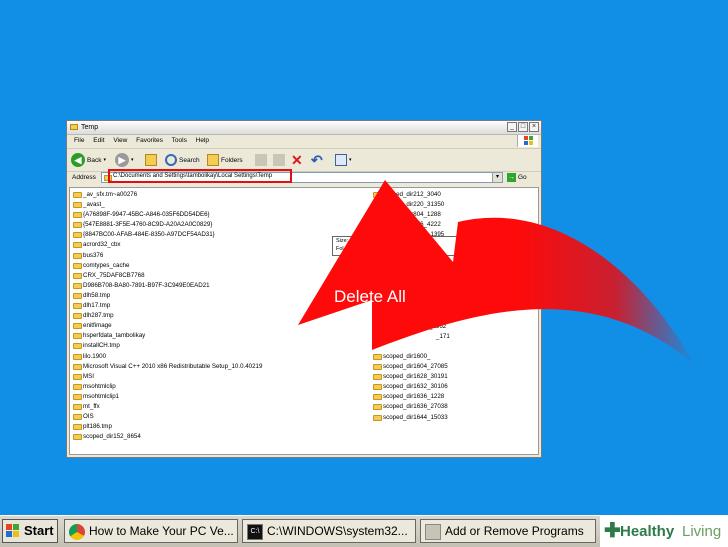  What do you see at coordinates (167, 205) in the screenshot?
I see `list-item: _avast_` at bounding box center [167, 205].